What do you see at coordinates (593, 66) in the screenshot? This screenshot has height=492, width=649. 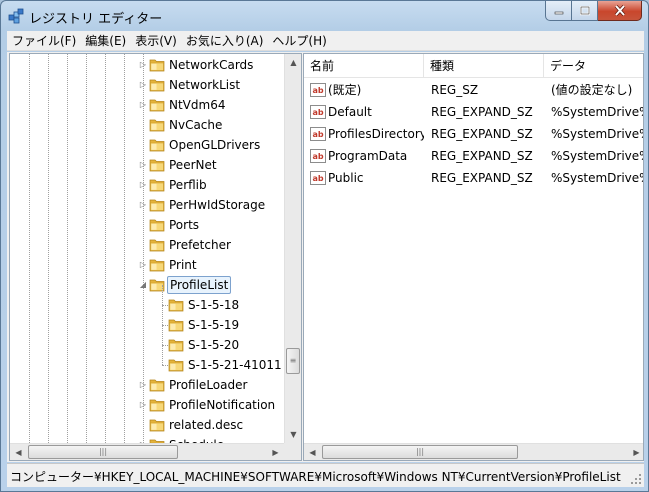 I see `column-header-data: データ` at bounding box center [593, 66].